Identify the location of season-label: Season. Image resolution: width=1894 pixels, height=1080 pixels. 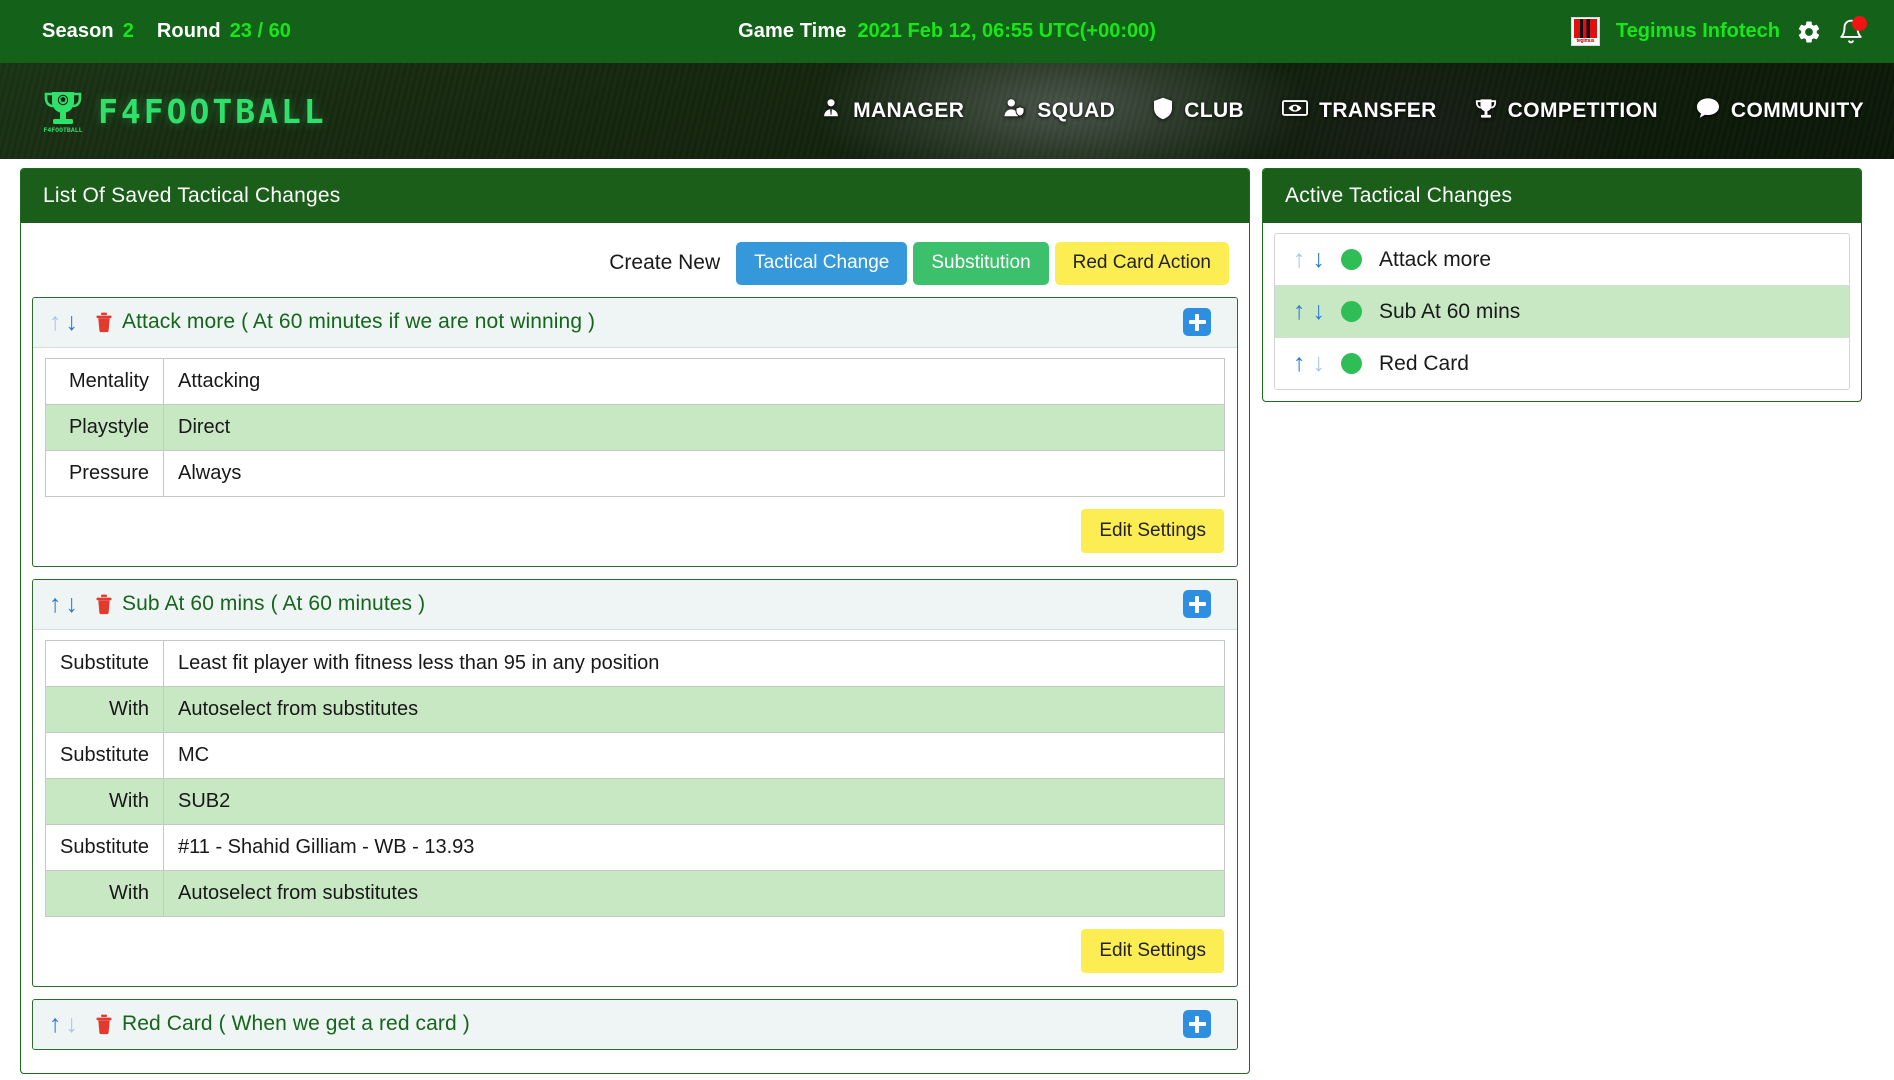
(78, 31).